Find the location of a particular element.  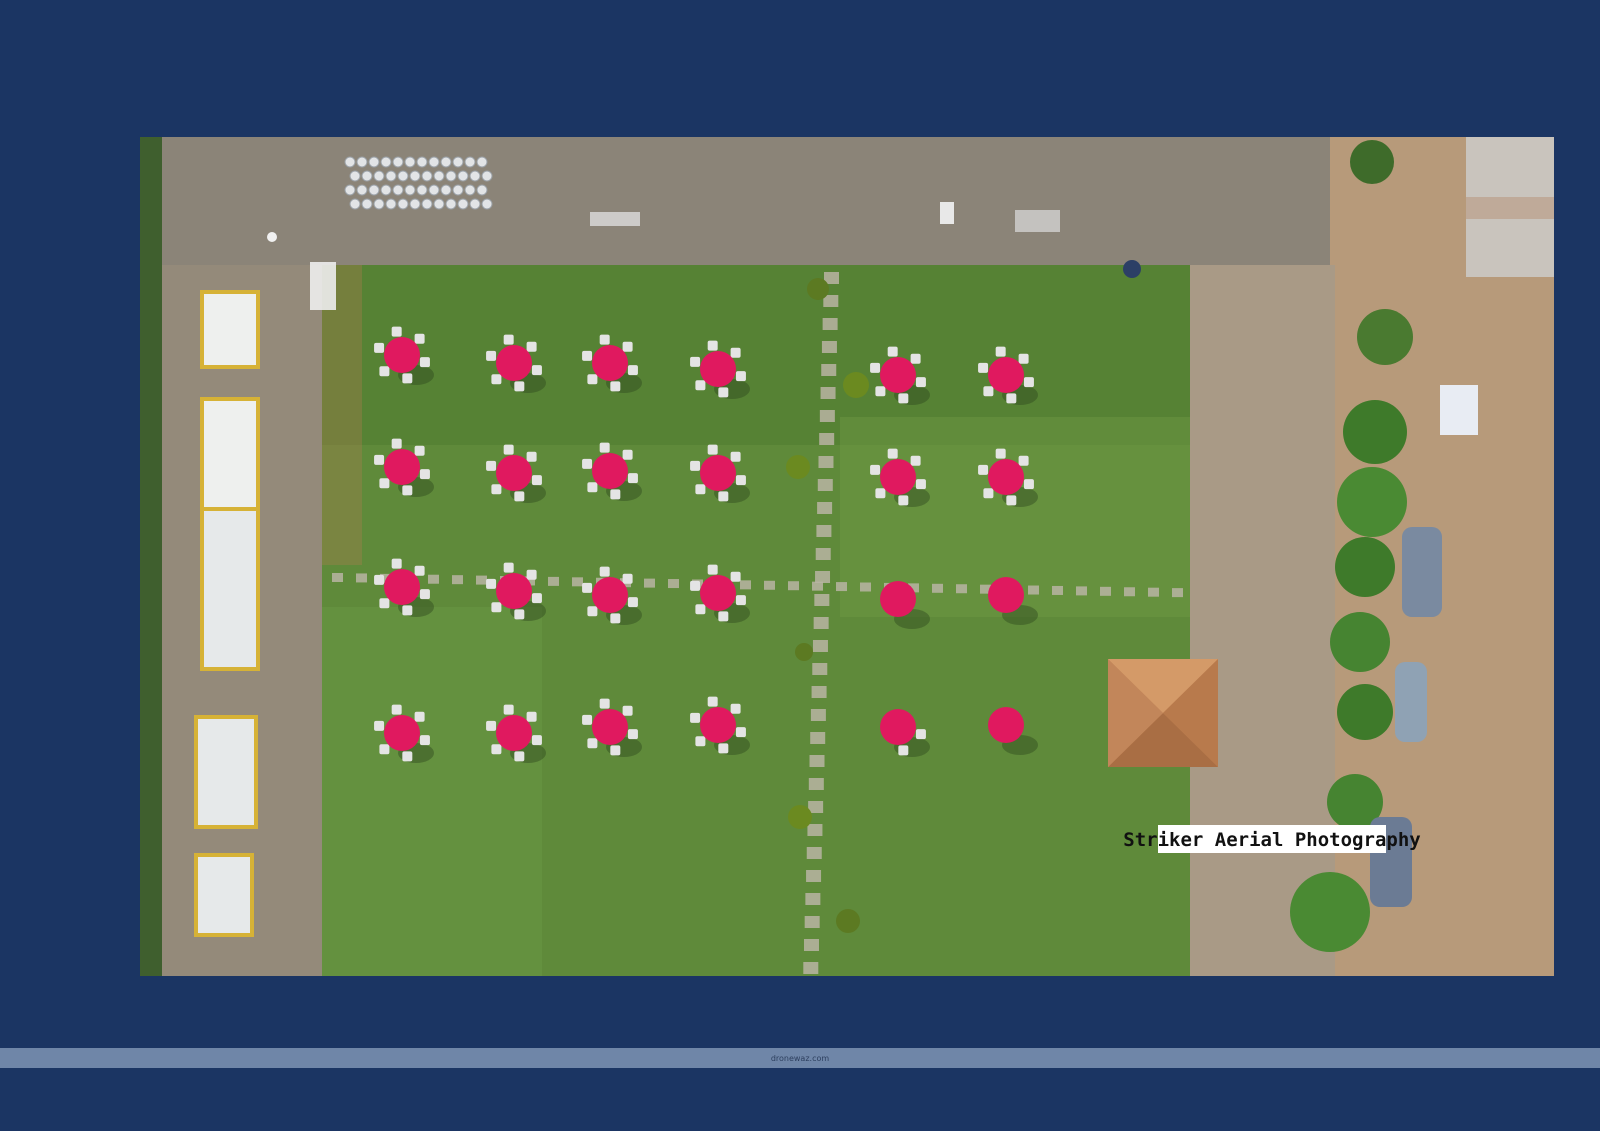

watermark: Striker Aerial Photography is located at coordinates (1272, 839).